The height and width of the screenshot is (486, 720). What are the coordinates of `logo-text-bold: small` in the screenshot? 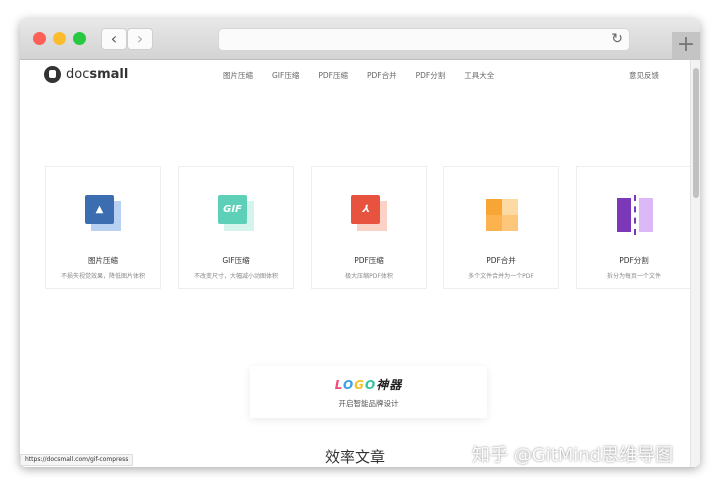 It's located at (109, 74).